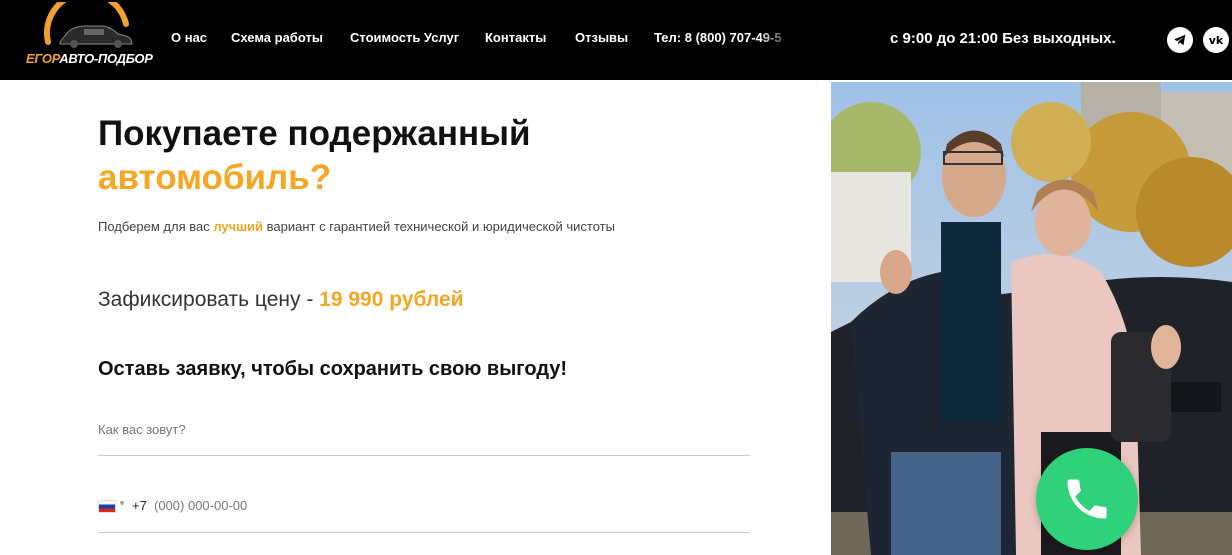 The image size is (1232, 555). Describe the element at coordinates (139, 505) in the screenshot. I see `phone-country-code: +7` at that location.